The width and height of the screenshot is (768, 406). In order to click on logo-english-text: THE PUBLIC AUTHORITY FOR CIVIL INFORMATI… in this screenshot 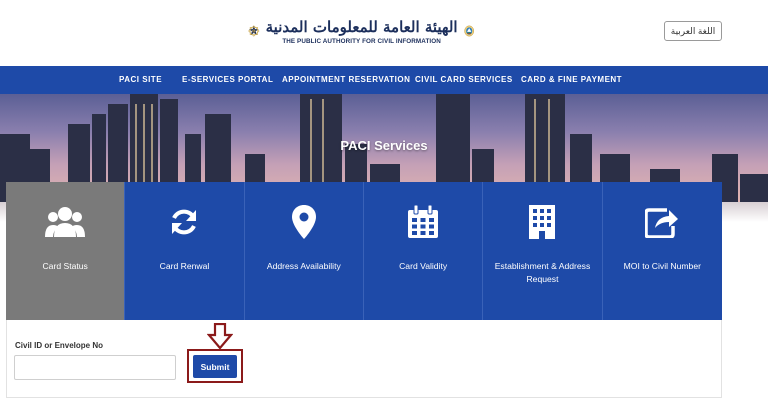, I will do `click(361, 41)`.